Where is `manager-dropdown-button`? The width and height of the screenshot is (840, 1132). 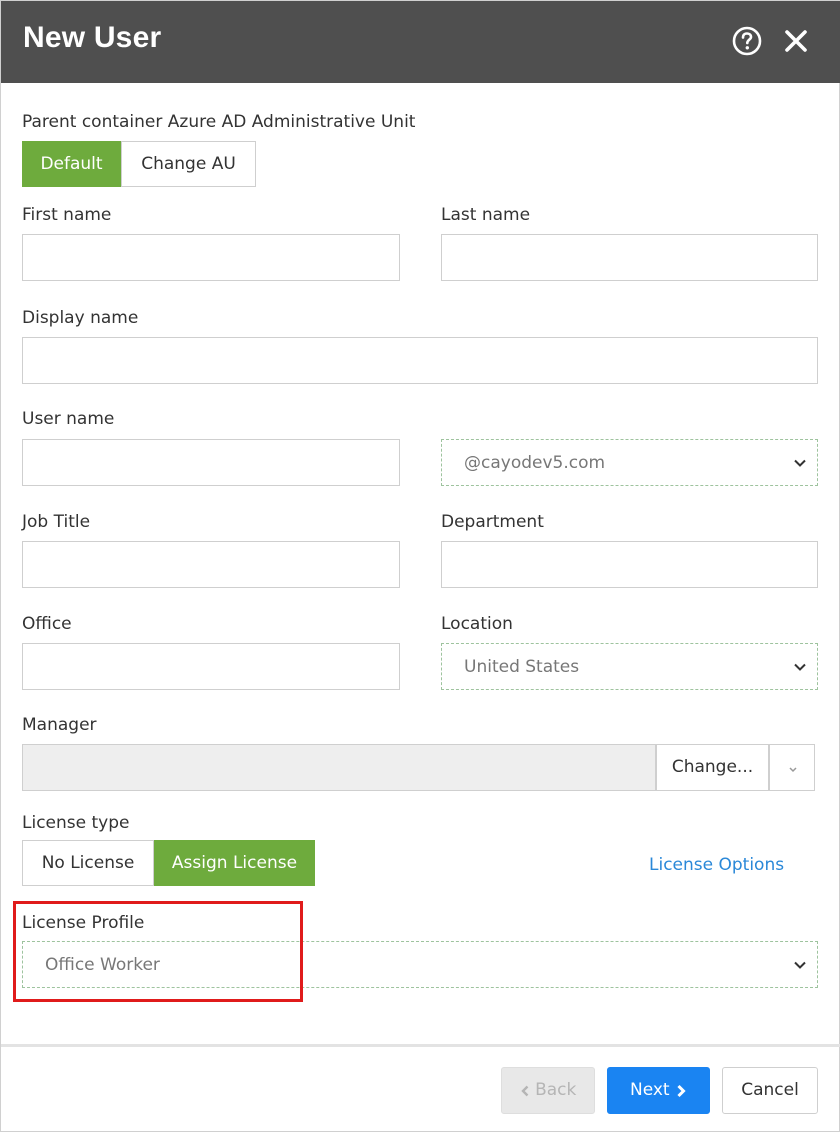
manager-dropdown-button is located at coordinates (792, 767).